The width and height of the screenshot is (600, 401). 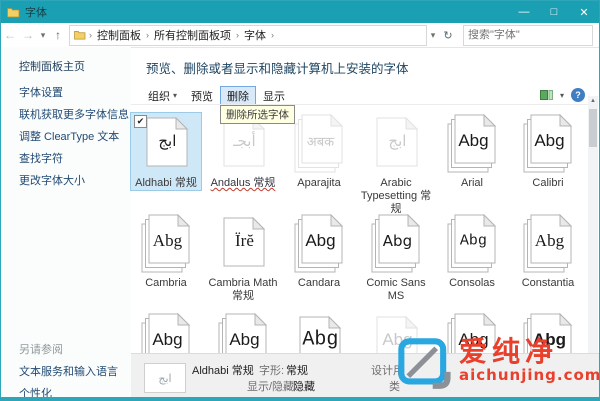 I want to click on command-toolbar: 组织 ▾ 预览 删除 显示, so click(x=216, y=95).